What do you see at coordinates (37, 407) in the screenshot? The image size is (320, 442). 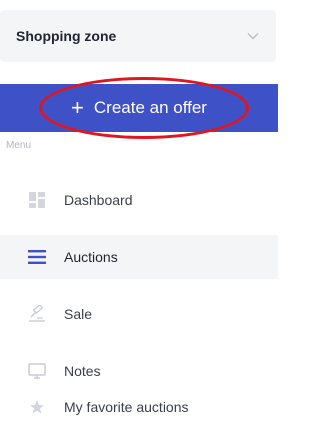 I see `star-icon` at bounding box center [37, 407].